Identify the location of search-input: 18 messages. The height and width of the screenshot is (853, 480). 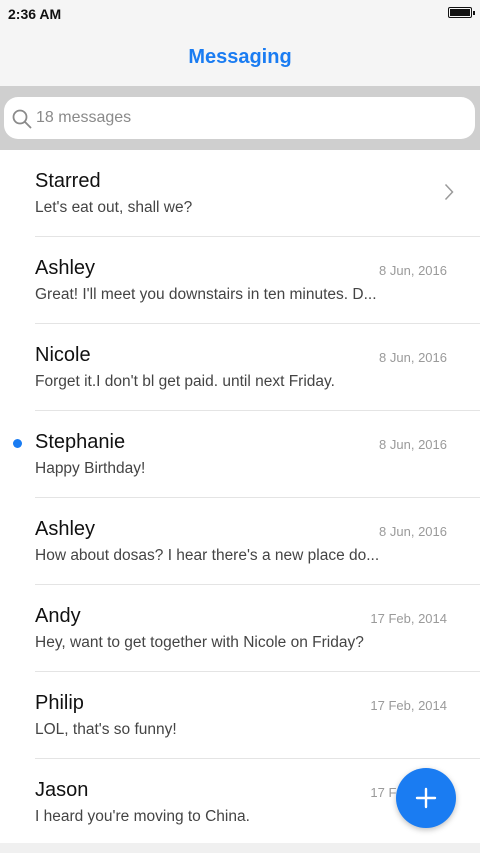
(239, 118).